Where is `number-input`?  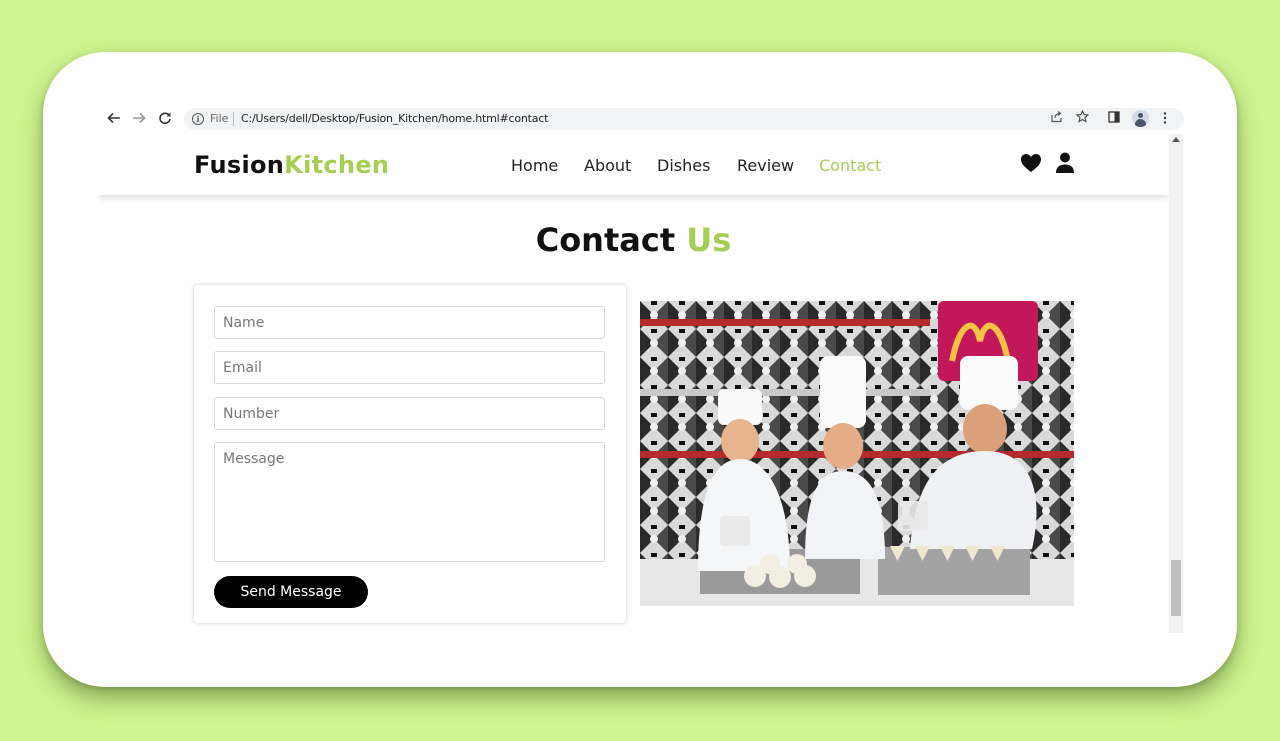
number-input is located at coordinates (409, 413).